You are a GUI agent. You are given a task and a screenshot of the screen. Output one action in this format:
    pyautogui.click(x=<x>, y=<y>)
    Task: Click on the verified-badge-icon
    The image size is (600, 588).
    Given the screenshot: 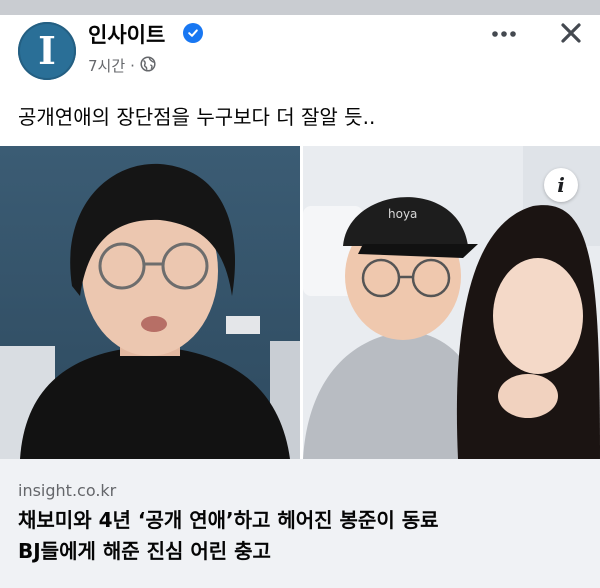 What is the action you would take?
    pyautogui.click(x=193, y=33)
    